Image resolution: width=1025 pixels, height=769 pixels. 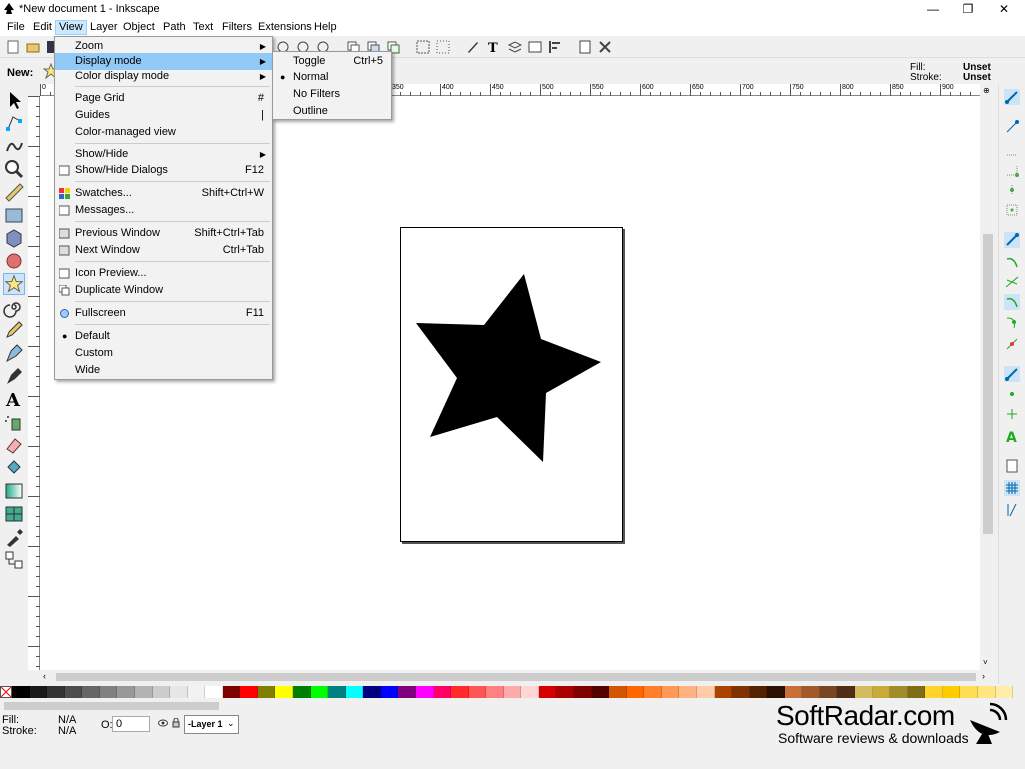 I want to click on snap-bbox-icon, so click(x=1012, y=127).